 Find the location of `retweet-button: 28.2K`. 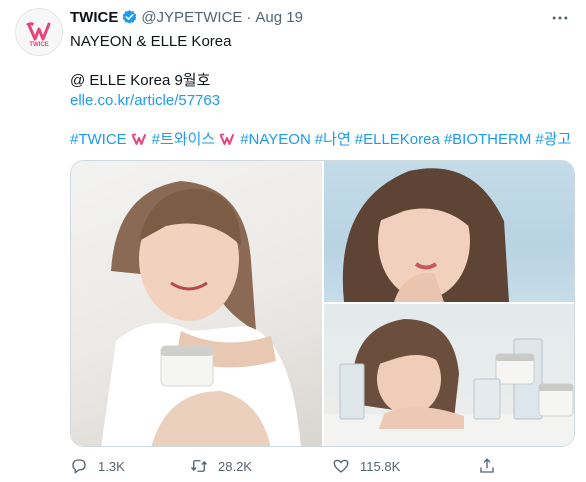

retweet-button: 28.2K is located at coordinates (221, 466).